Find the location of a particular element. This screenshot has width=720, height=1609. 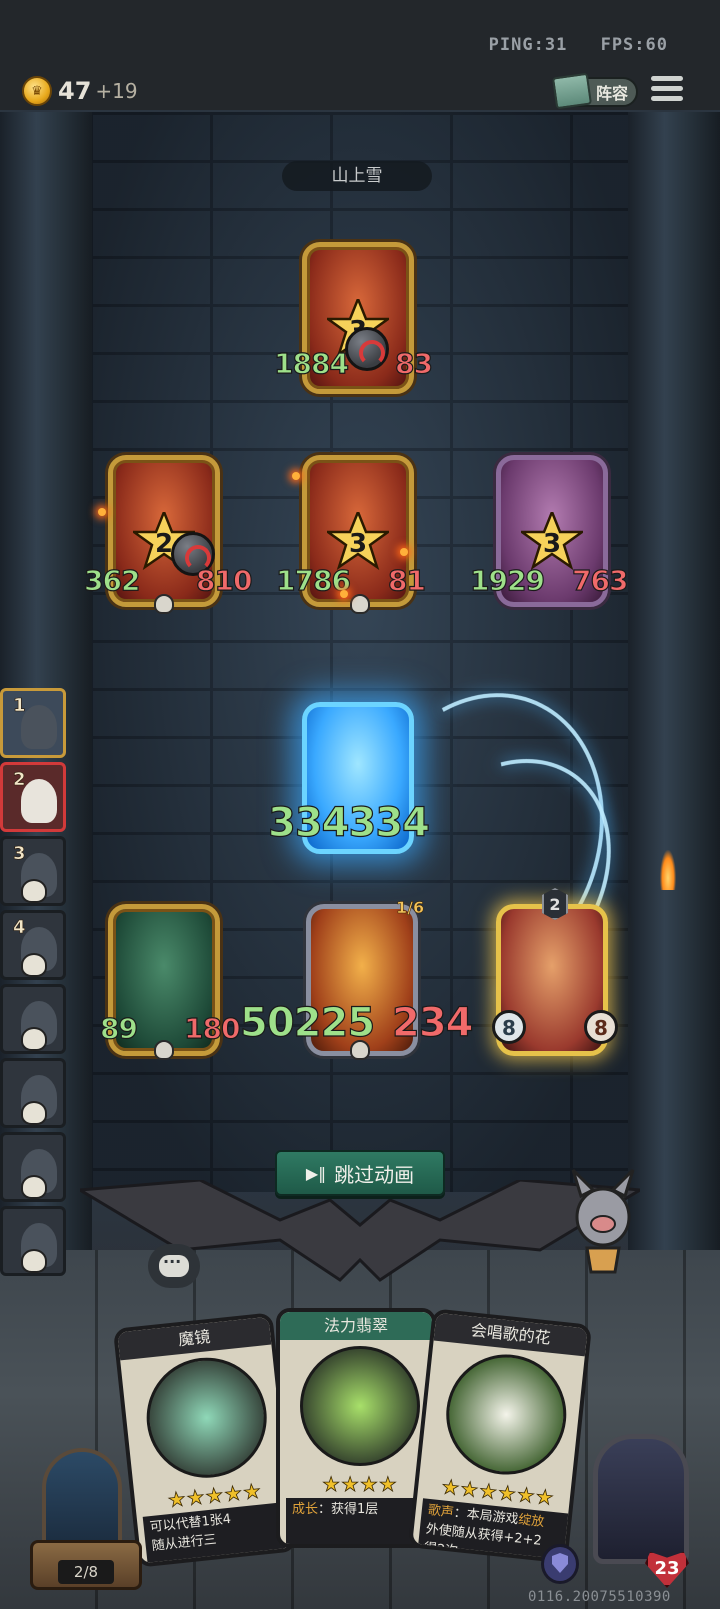

roster-number: 3 is located at coordinates (19, 854).